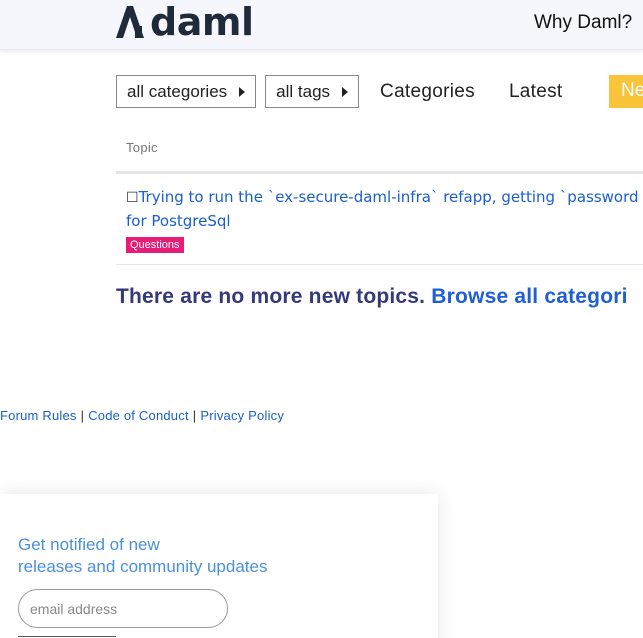 This screenshot has width=643, height=638. What do you see at coordinates (138, 415) in the screenshot?
I see `code-of-conduct-link: Code of Conduct` at bounding box center [138, 415].